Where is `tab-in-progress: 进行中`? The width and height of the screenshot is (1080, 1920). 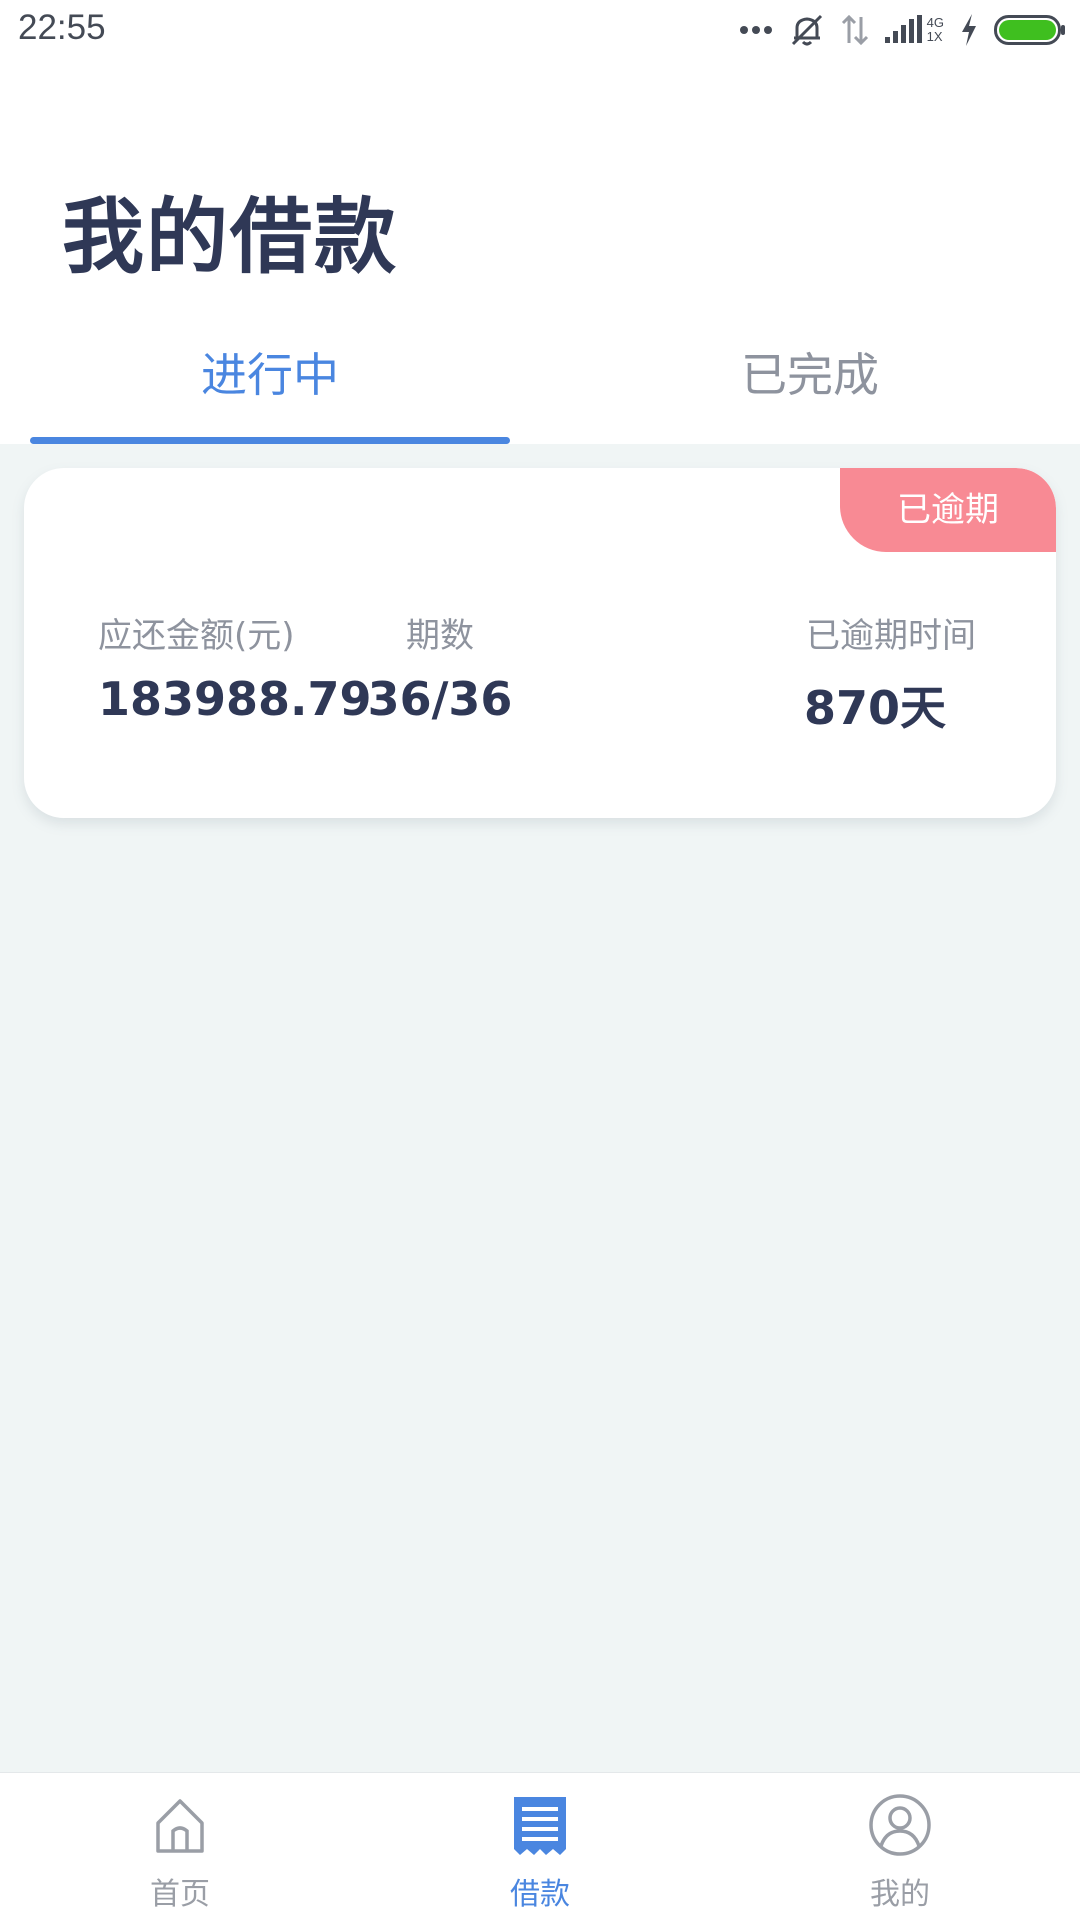 tab-in-progress: 进行中 is located at coordinates (270, 375).